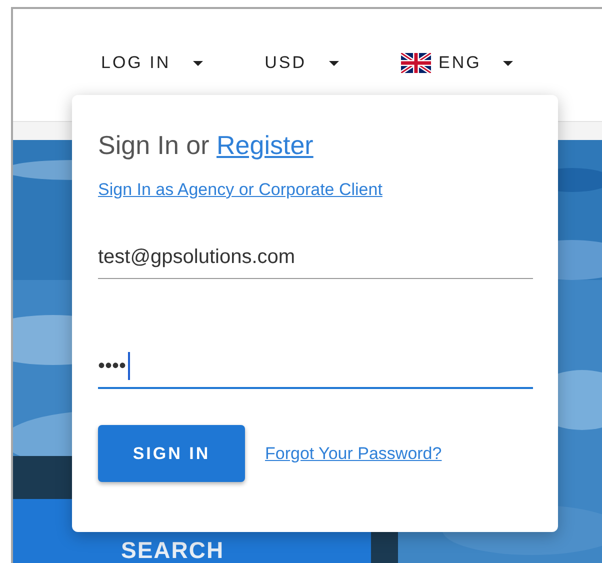 This screenshot has height=563, width=602. I want to click on password-field: ••••, so click(315, 367).